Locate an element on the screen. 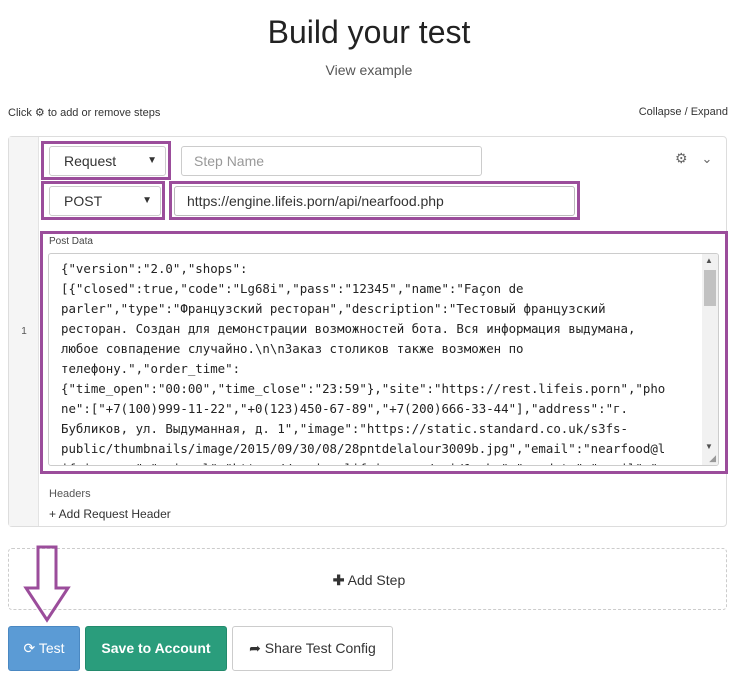 This screenshot has height=686, width=738. post-data-label: Post Data is located at coordinates (71, 241).